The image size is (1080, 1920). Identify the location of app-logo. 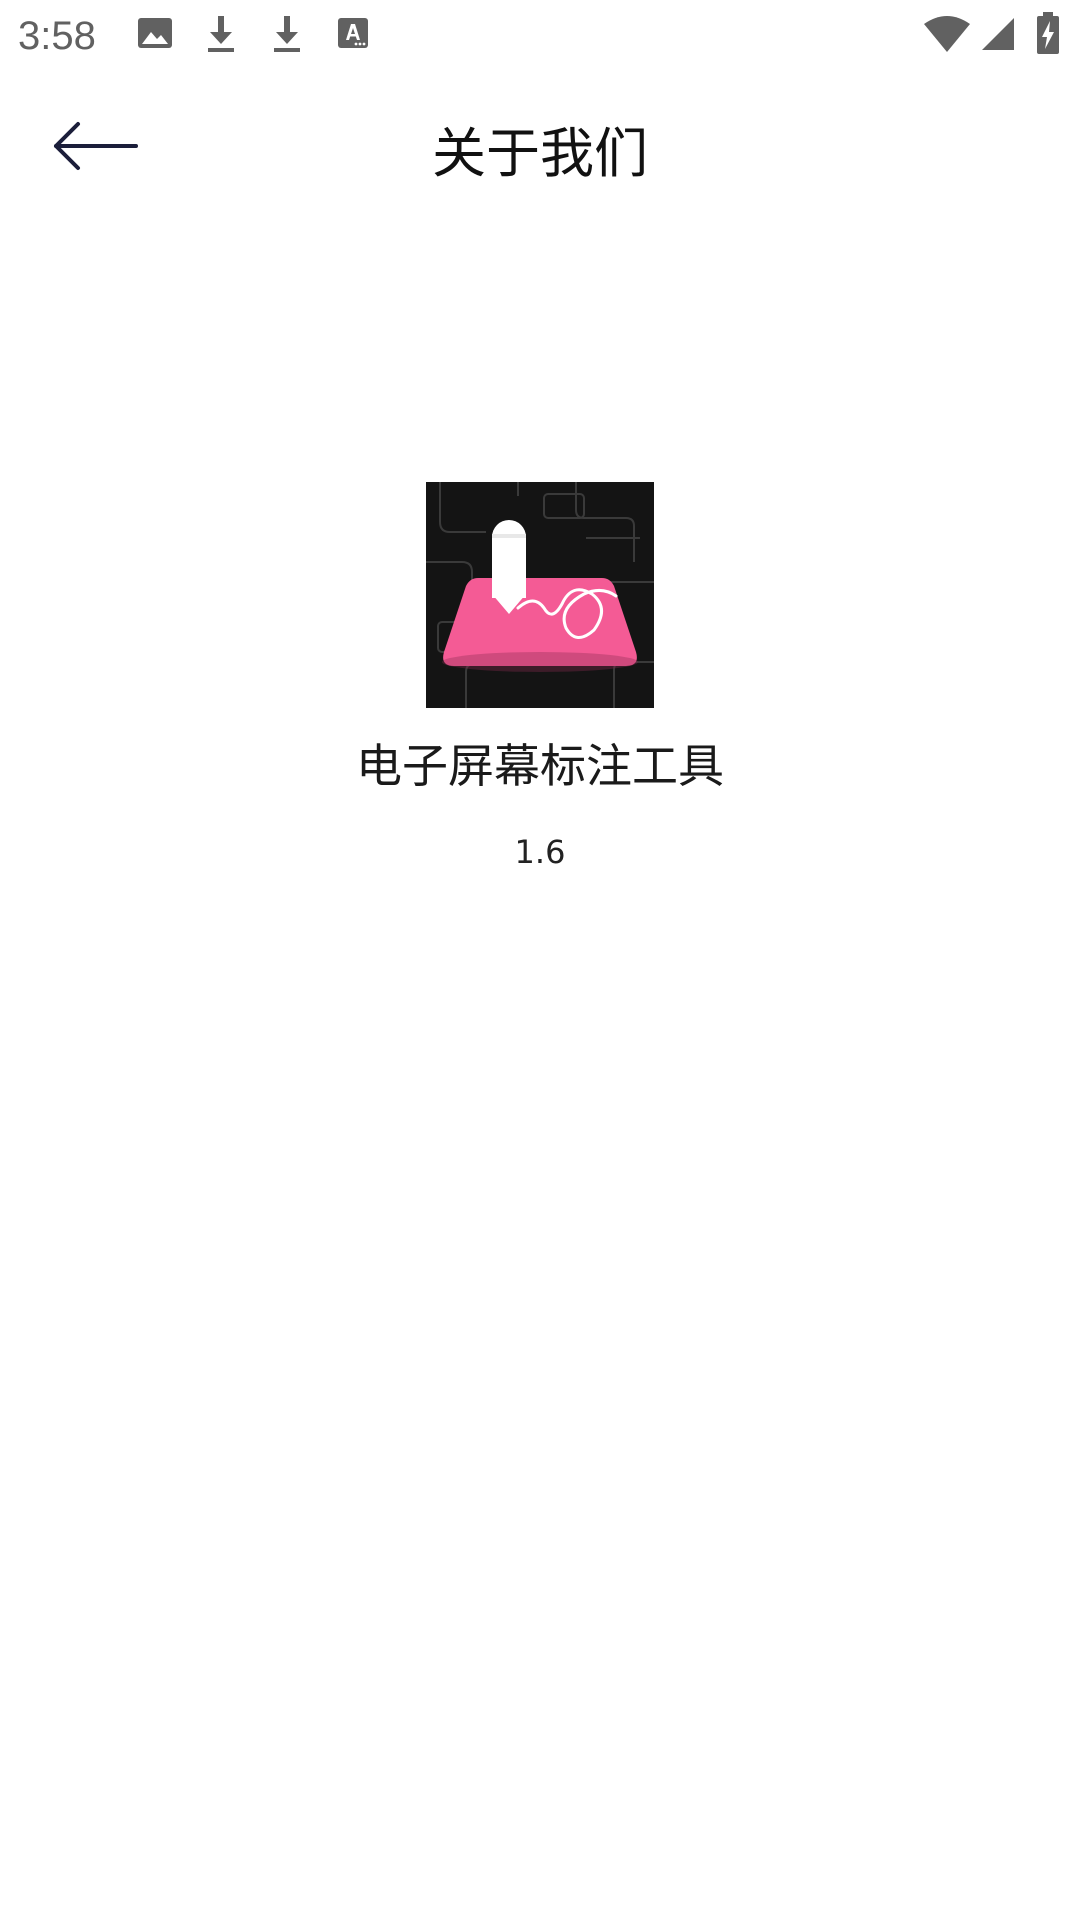
(540, 595).